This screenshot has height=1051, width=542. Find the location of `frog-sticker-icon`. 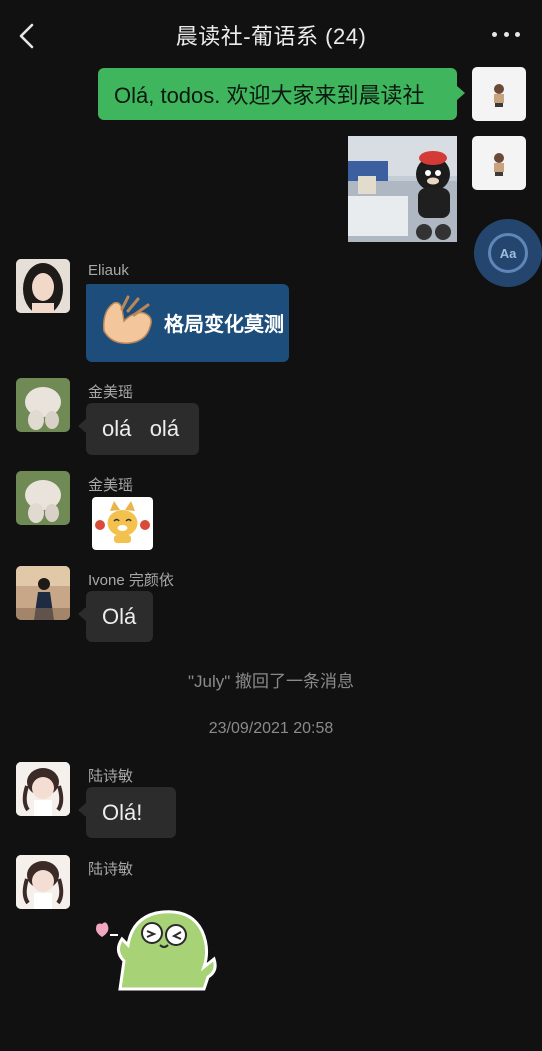

frog-sticker-icon is located at coordinates (156, 950).